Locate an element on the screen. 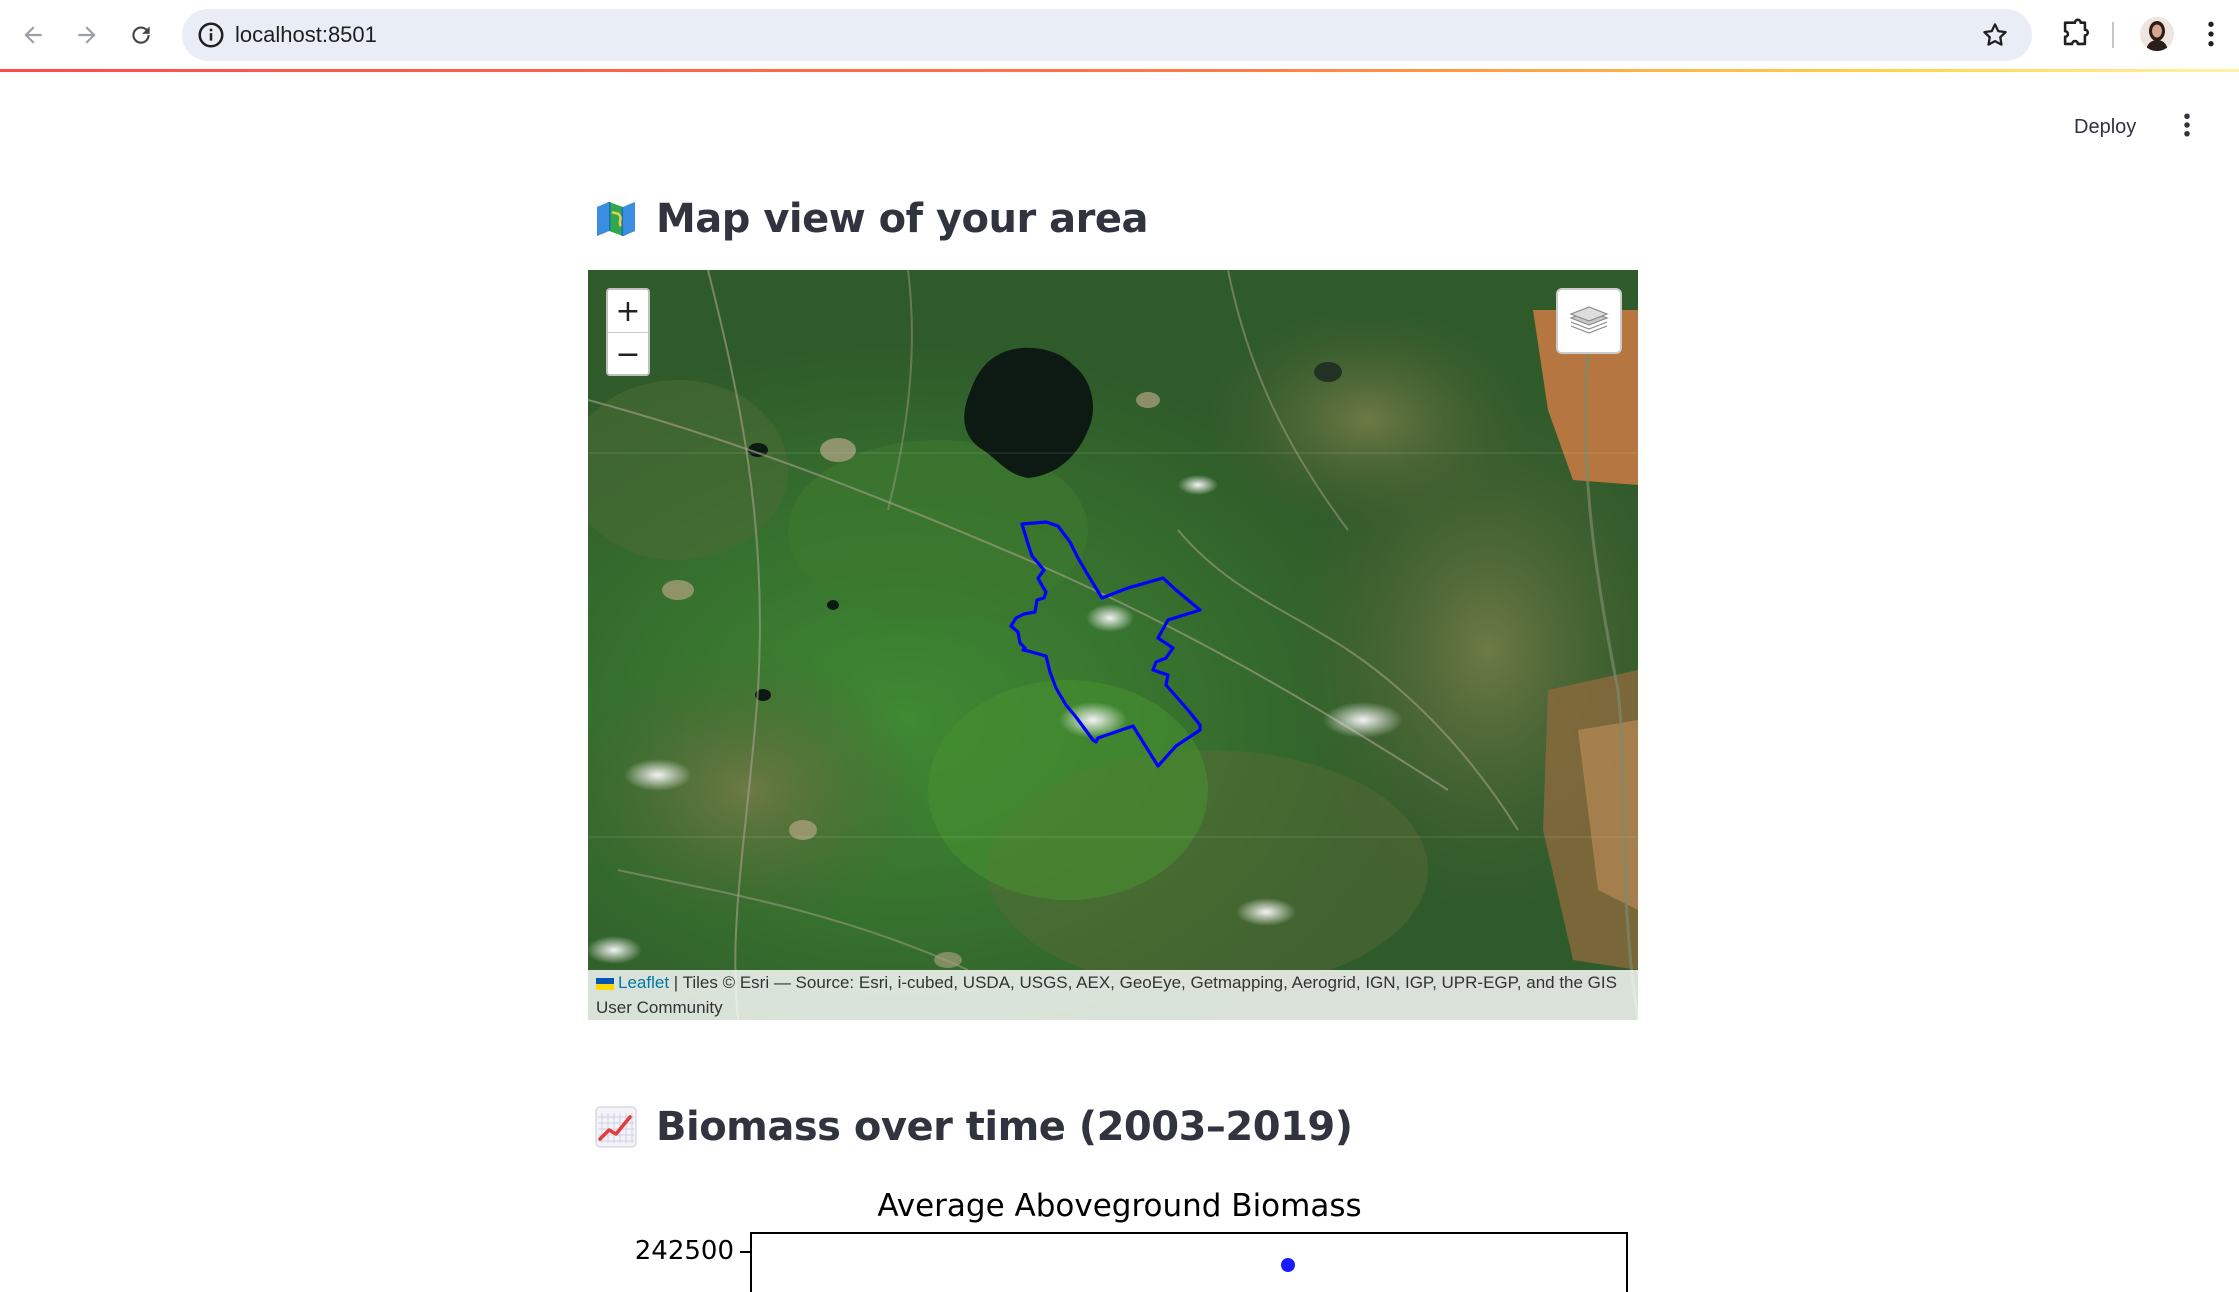 The height and width of the screenshot is (1292, 2239). app-menu-icon is located at coordinates (2187, 125).